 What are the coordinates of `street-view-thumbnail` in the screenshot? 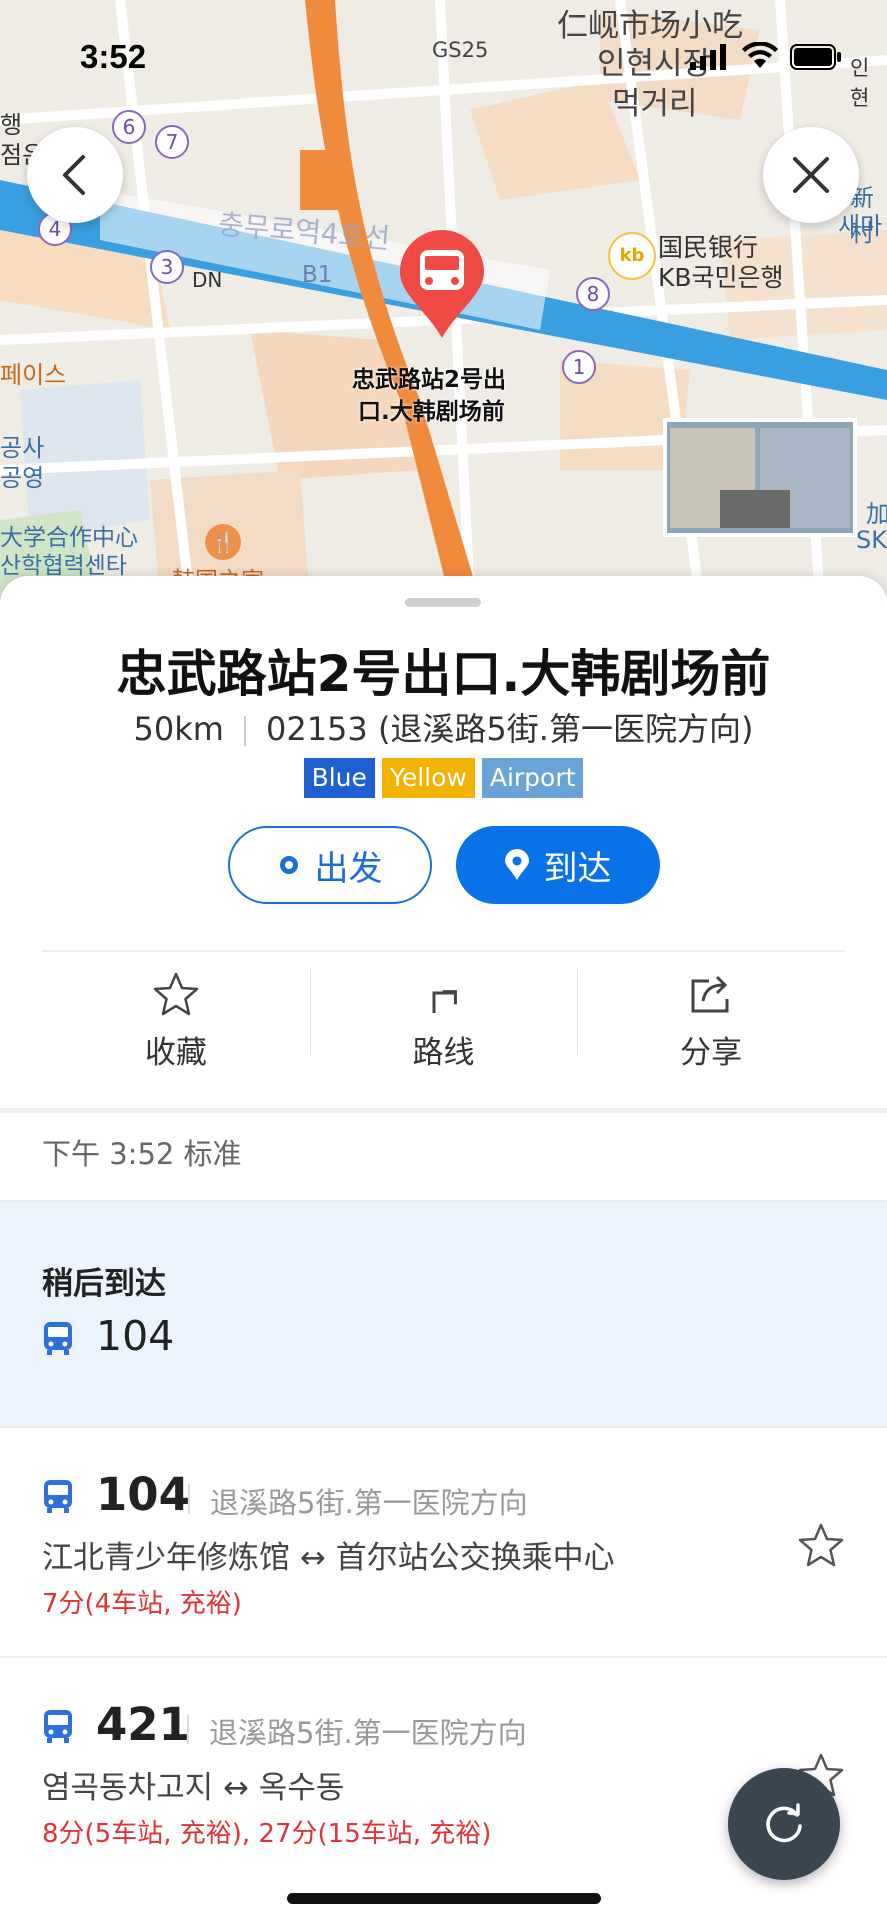 It's located at (760, 477).